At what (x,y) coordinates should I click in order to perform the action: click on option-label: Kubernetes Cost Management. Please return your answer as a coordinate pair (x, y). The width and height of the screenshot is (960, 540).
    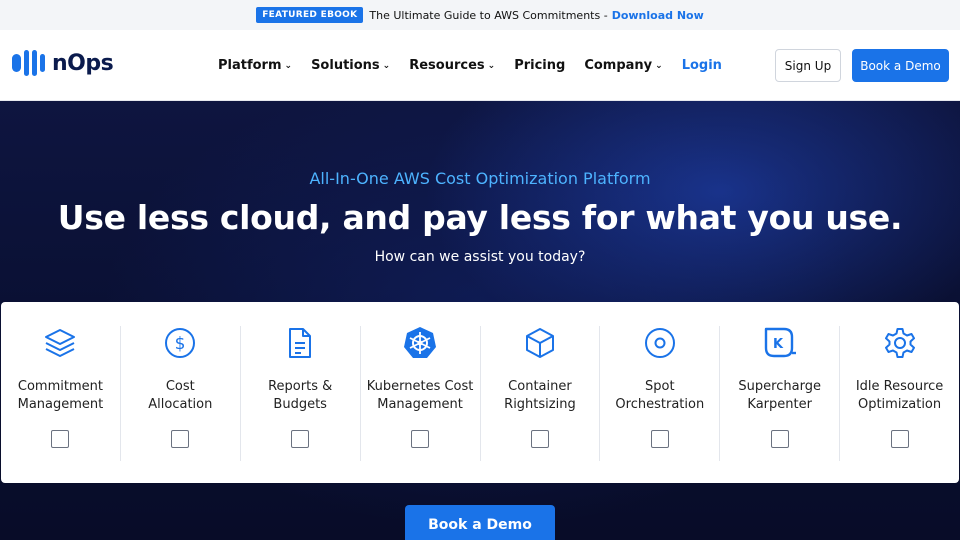
    Looking at the image, I should click on (420, 395).